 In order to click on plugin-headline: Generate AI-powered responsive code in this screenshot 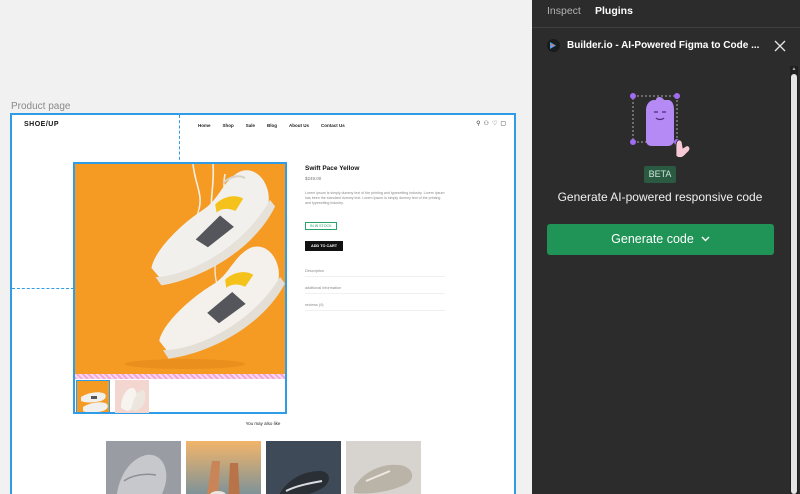, I will do `click(660, 197)`.